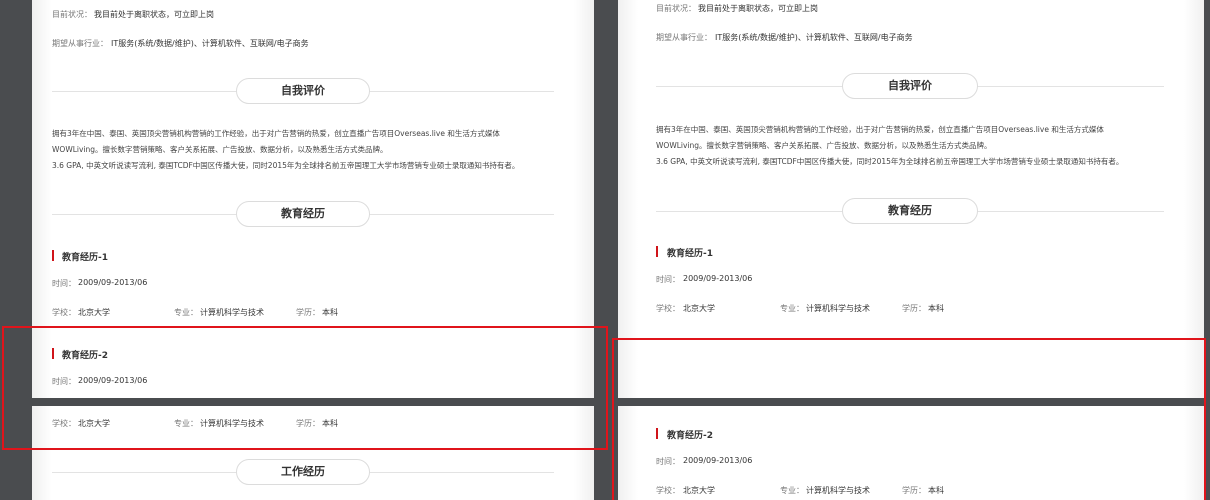  I want to click on highlight-box-left, so click(305, 388).